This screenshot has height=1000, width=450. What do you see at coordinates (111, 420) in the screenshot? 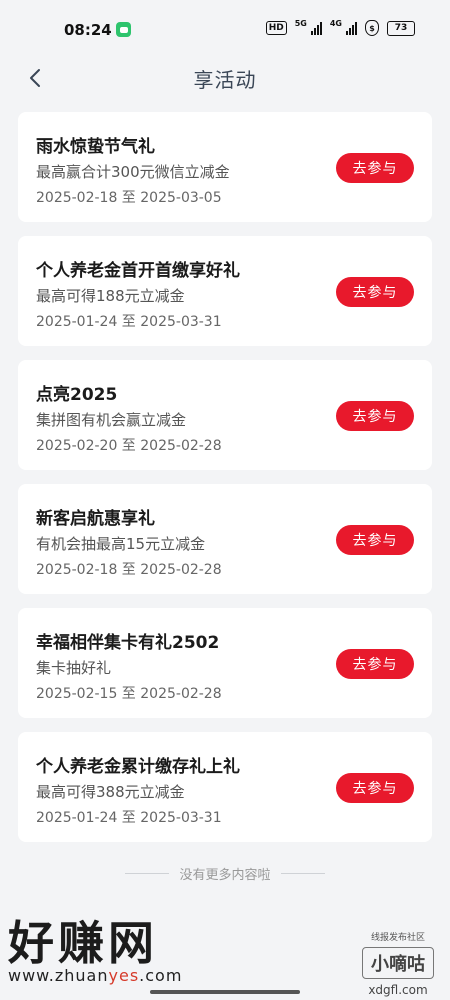
I see `activity-desc: 集拼图有机会赢立减金` at bounding box center [111, 420].